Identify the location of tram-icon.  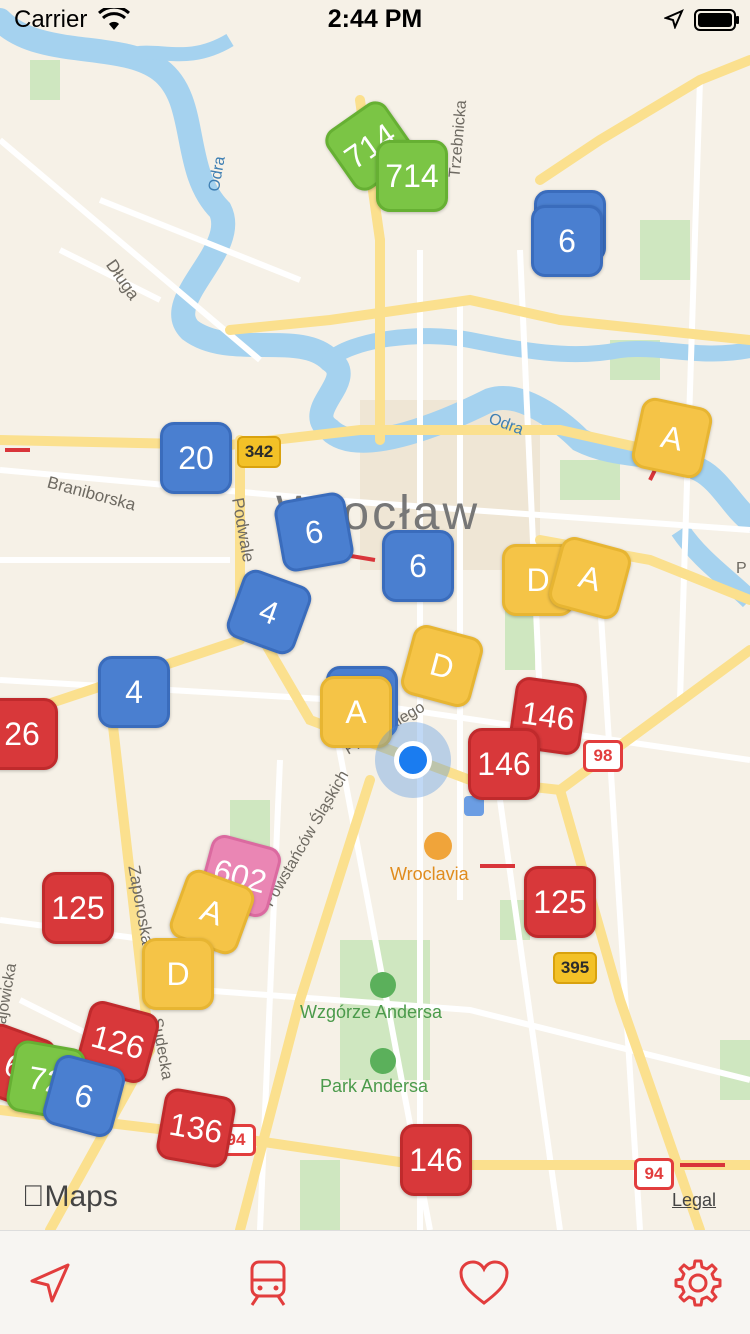
(268, 1283).